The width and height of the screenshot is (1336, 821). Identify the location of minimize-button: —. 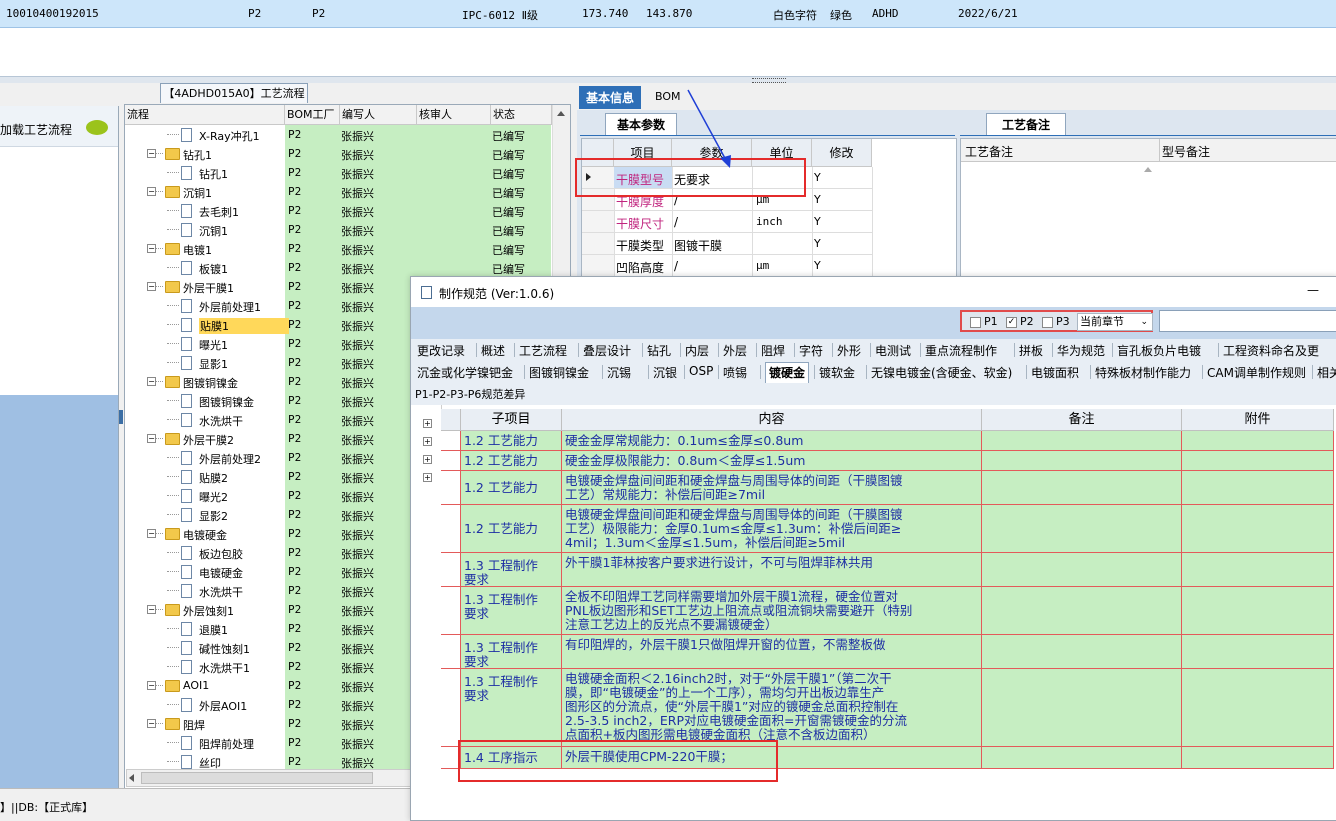
(1313, 290).